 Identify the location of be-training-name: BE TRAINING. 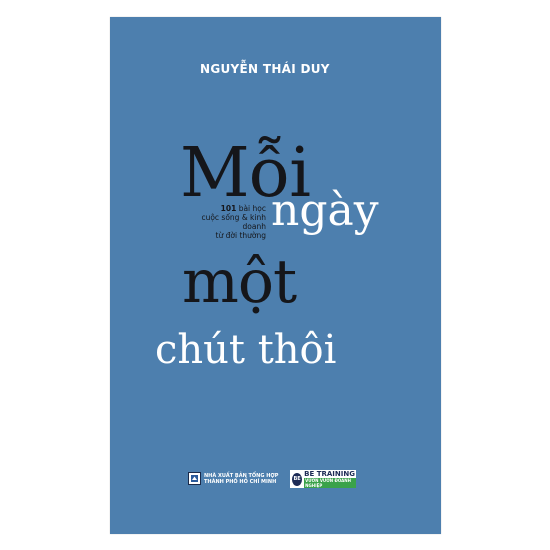
(329, 474).